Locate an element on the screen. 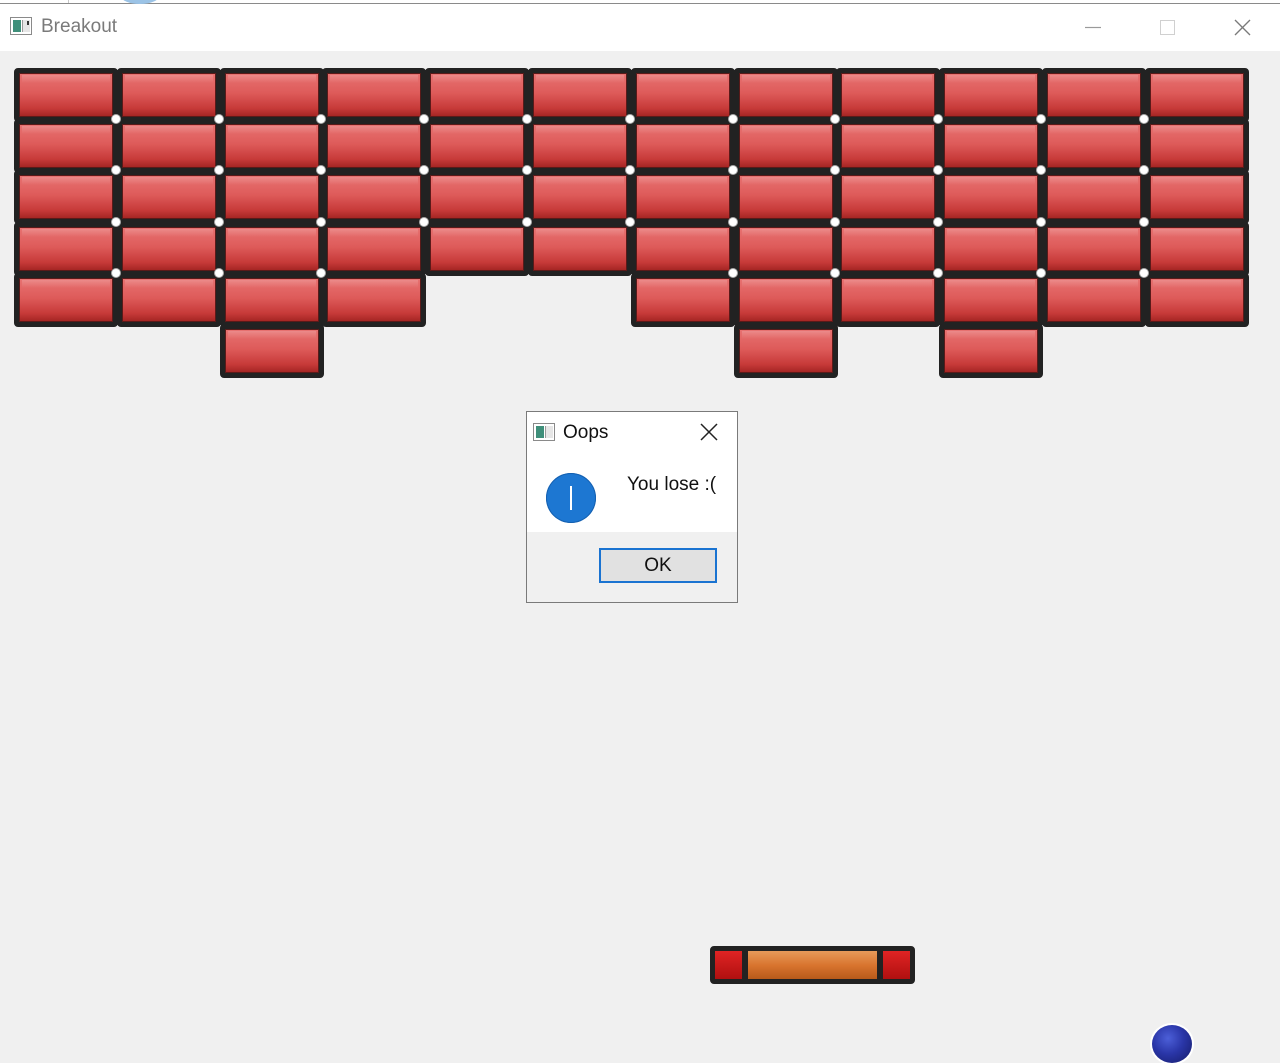 Image resolution: width=1280 pixels, height=1063 pixels. window-title: Breakout is located at coordinates (79, 26).